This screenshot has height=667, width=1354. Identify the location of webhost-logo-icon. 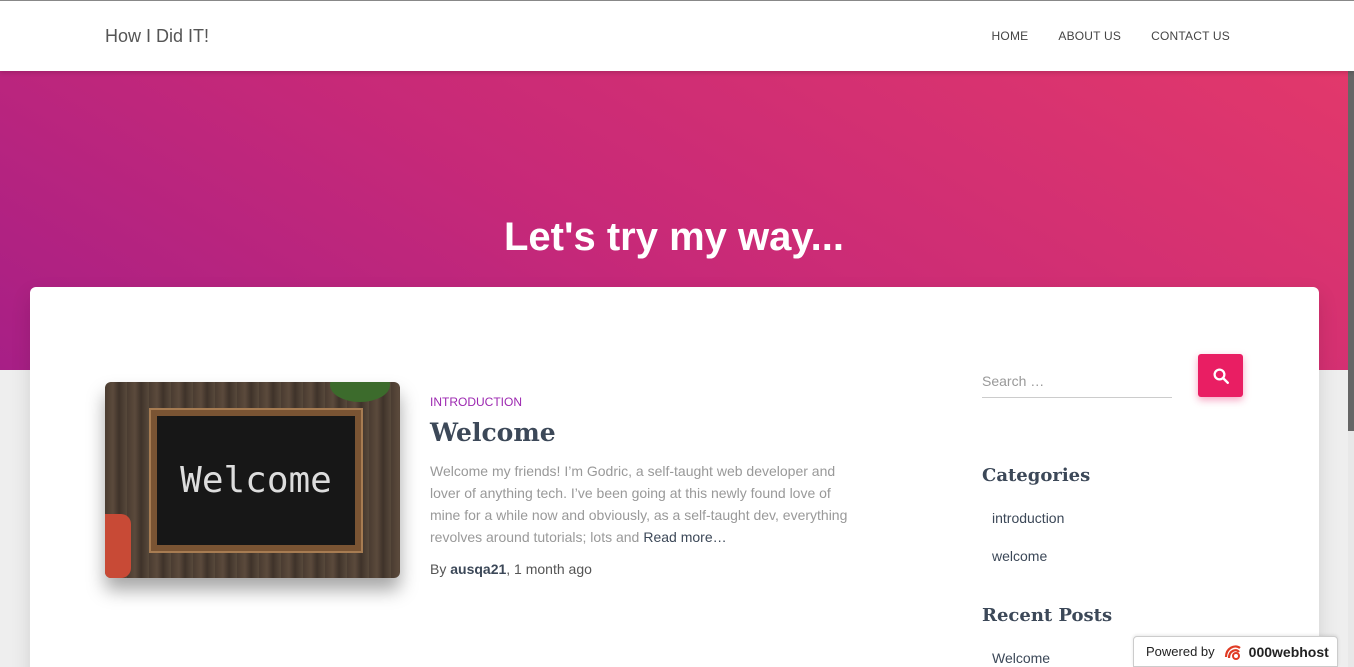
(1234, 652).